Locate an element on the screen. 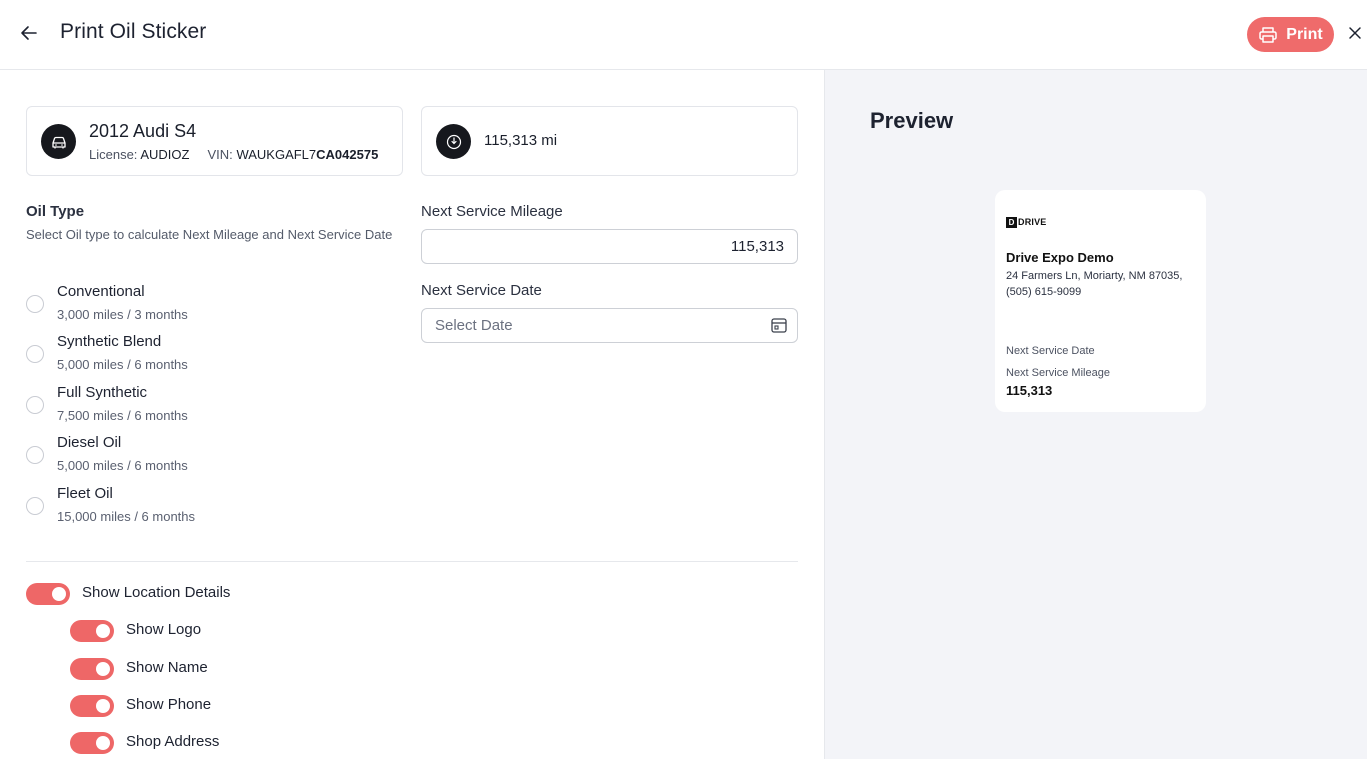 This screenshot has width=1367, height=759. shop-name: Drive Expo Demo is located at coordinates (1060, 257).